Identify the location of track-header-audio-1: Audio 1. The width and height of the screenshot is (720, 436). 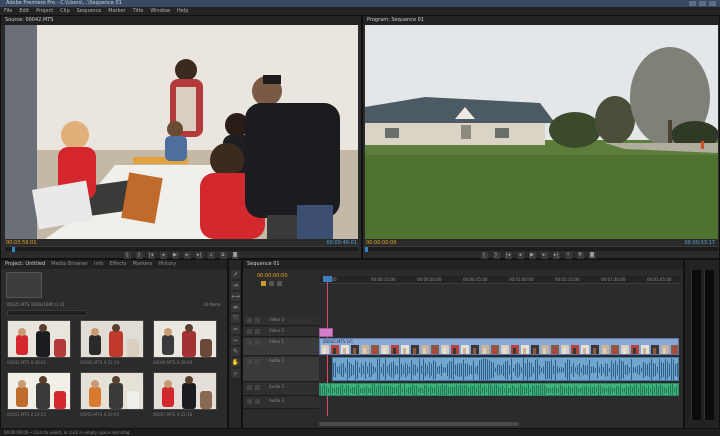
(281, 369).